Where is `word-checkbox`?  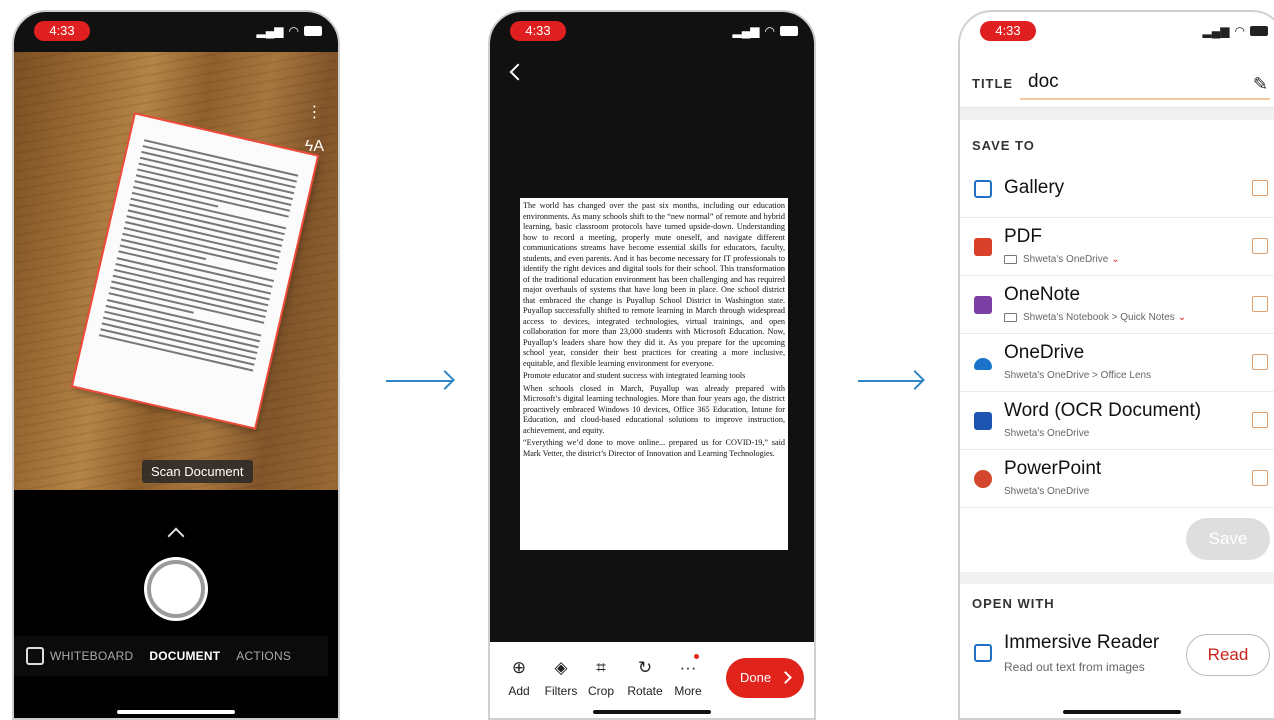
word-checkbox is located at coordinates (1260, 420).